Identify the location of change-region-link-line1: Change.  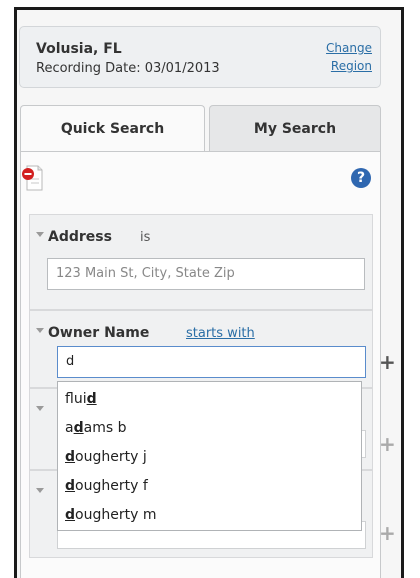
(349, 48).